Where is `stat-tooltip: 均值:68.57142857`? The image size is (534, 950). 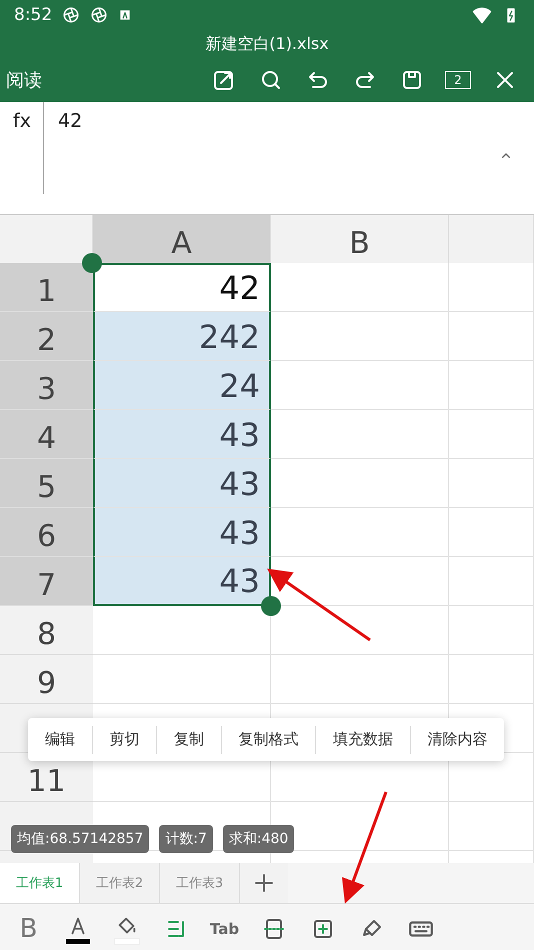
stat-tooltip: 均值:68.57142857 is located at coordinates (80, 839).